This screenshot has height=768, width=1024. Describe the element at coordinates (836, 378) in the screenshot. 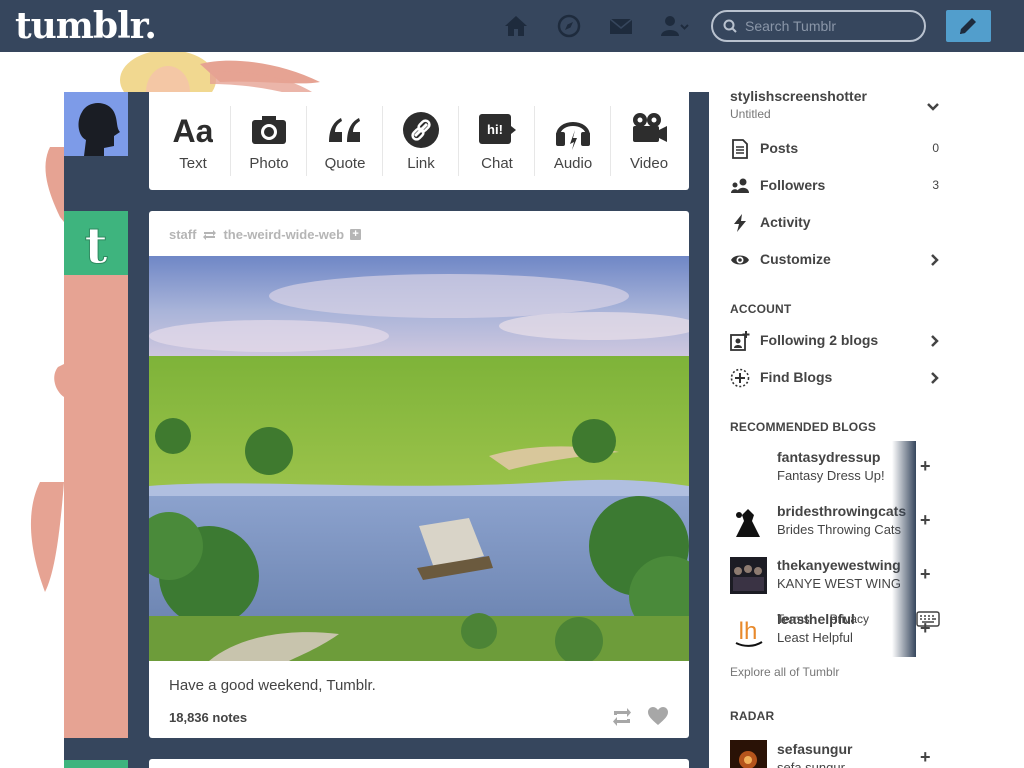

I see `sidebar-item-find-blogs: Find Blogs` at that location.